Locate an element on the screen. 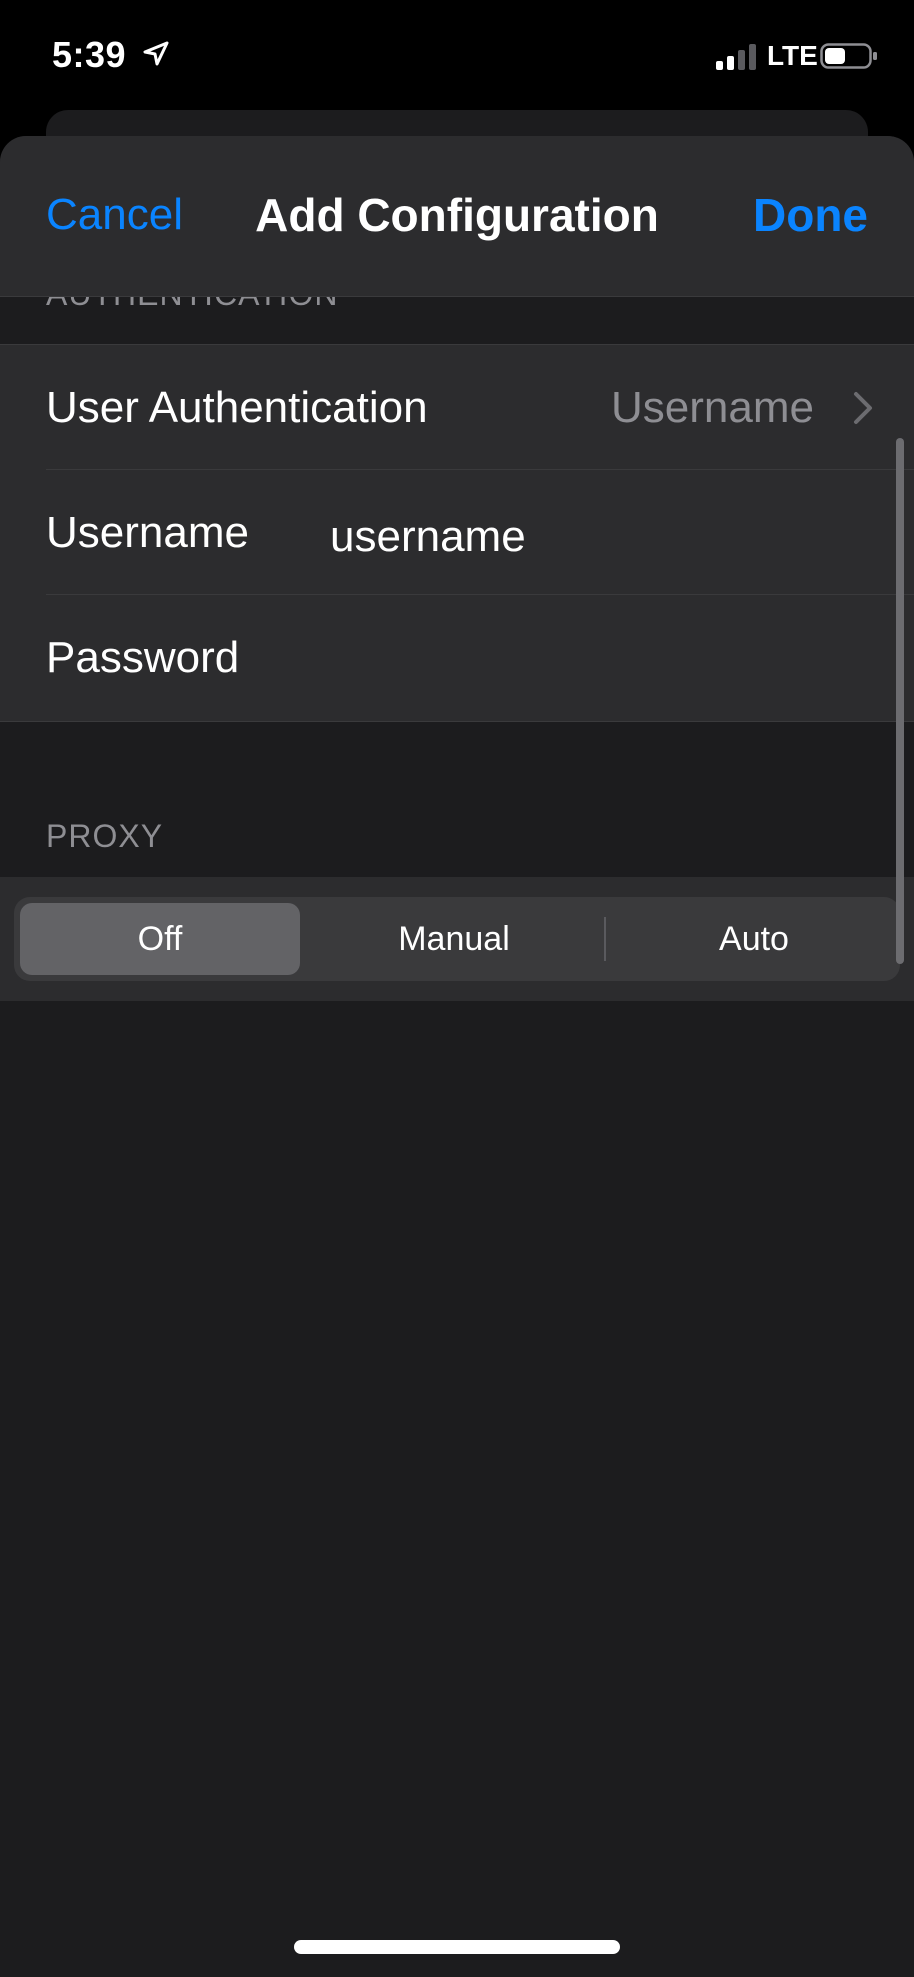  password-label: Password is located at coordinates (143, 657).